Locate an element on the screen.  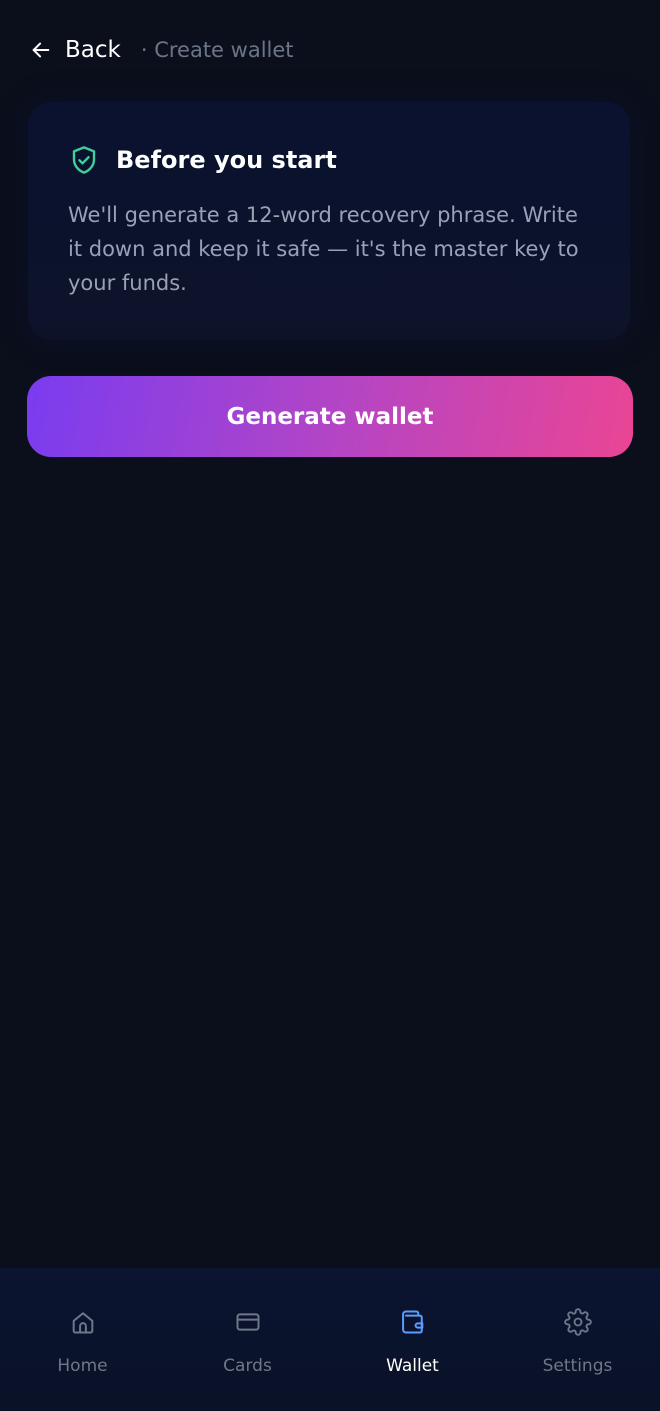
nav-label-cards: Cards is located at coordinates (247, 1366).